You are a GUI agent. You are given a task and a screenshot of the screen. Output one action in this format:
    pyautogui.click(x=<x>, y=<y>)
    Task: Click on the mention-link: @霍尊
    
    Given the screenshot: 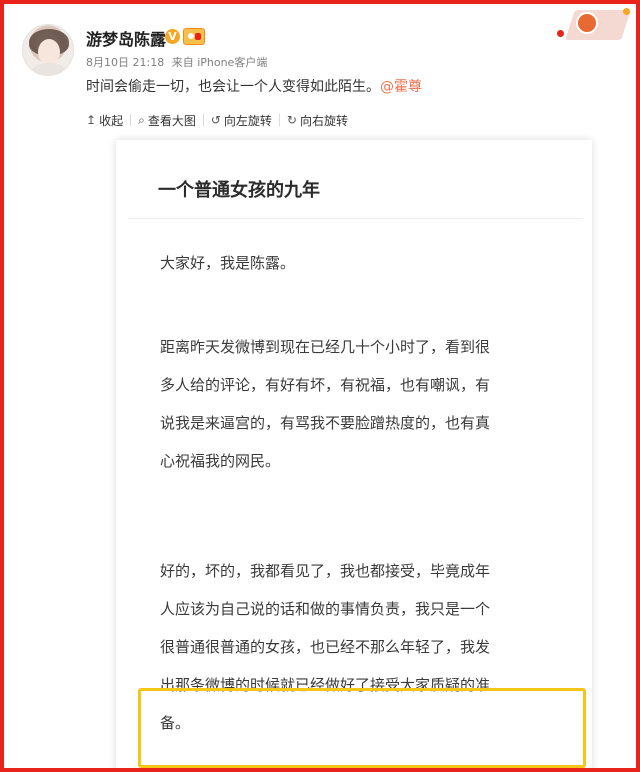 What is the action you would take?
    pyautogui.click(x=401, y=87)
    